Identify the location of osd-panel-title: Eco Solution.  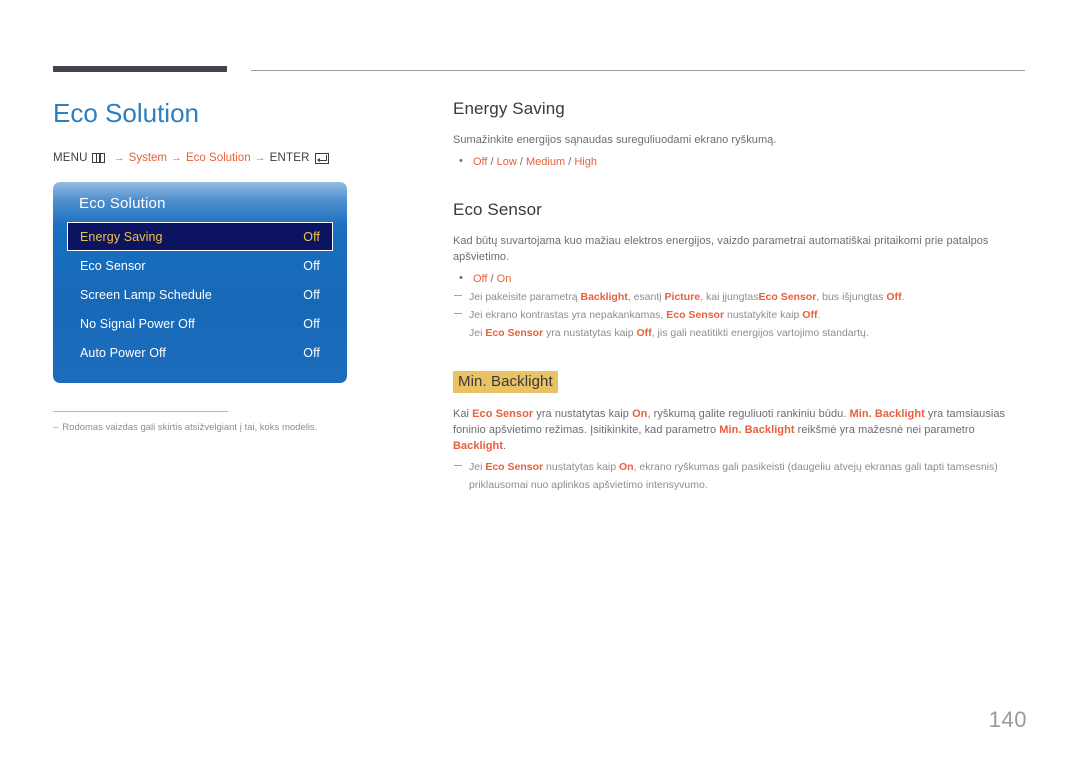
(122, 203).